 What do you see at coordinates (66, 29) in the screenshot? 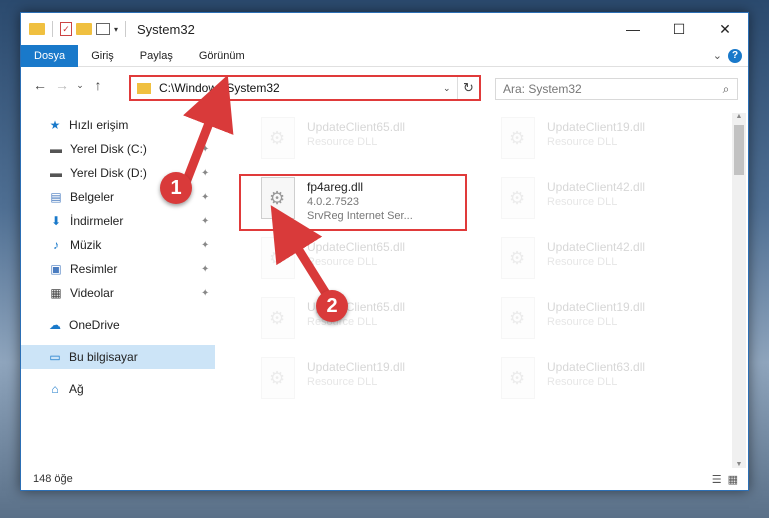
I see `properties-icon: ✓` at bounding box center [66, 29].